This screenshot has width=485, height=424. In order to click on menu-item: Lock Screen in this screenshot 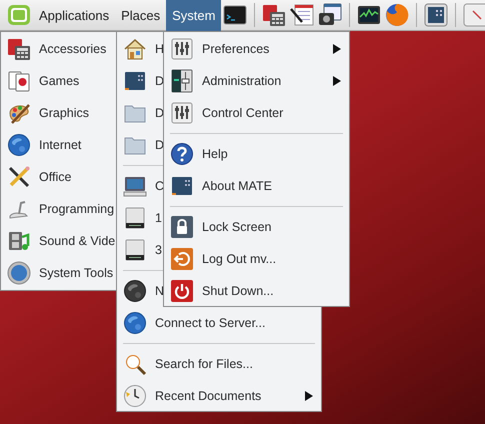, I will do `click(237, 227)`.